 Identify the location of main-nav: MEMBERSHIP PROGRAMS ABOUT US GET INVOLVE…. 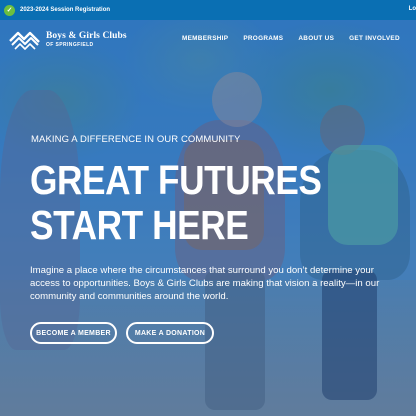
(298, 38).